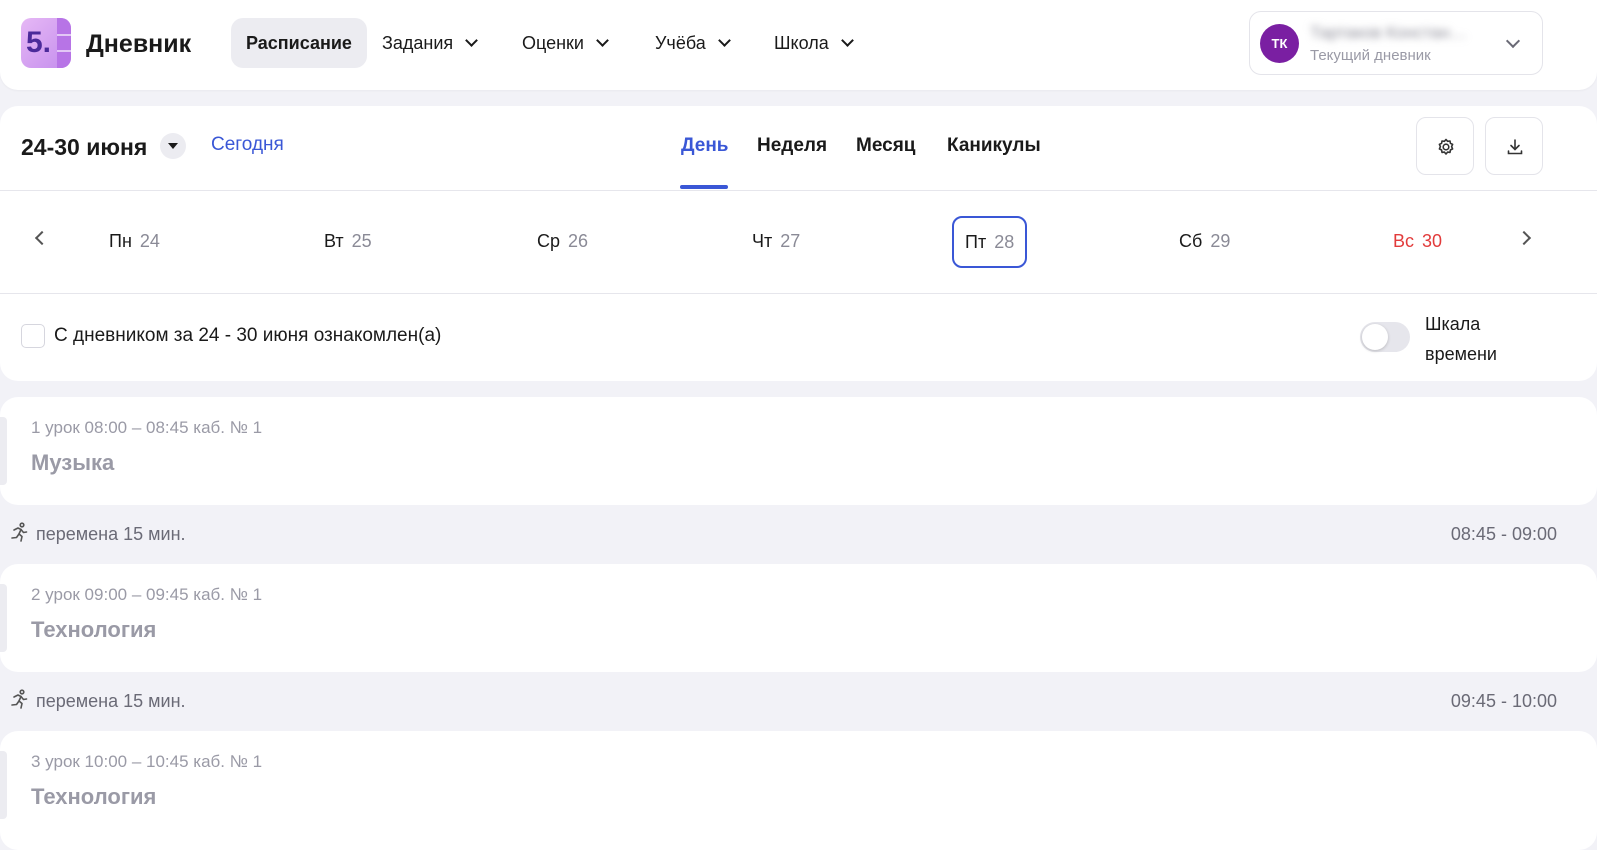  Describe the element at coordinates (1417, 241) in the screenshot. I see `day-sun: Вс 30` at that location.